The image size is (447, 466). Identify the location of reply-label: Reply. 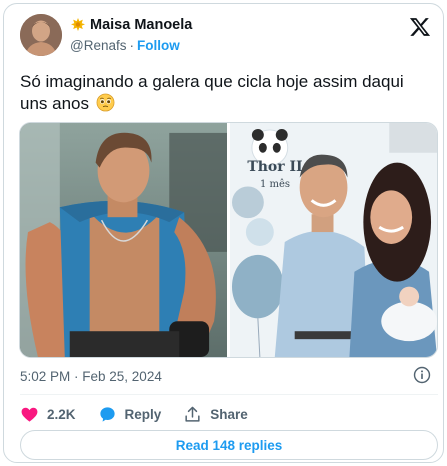
(143, 414).